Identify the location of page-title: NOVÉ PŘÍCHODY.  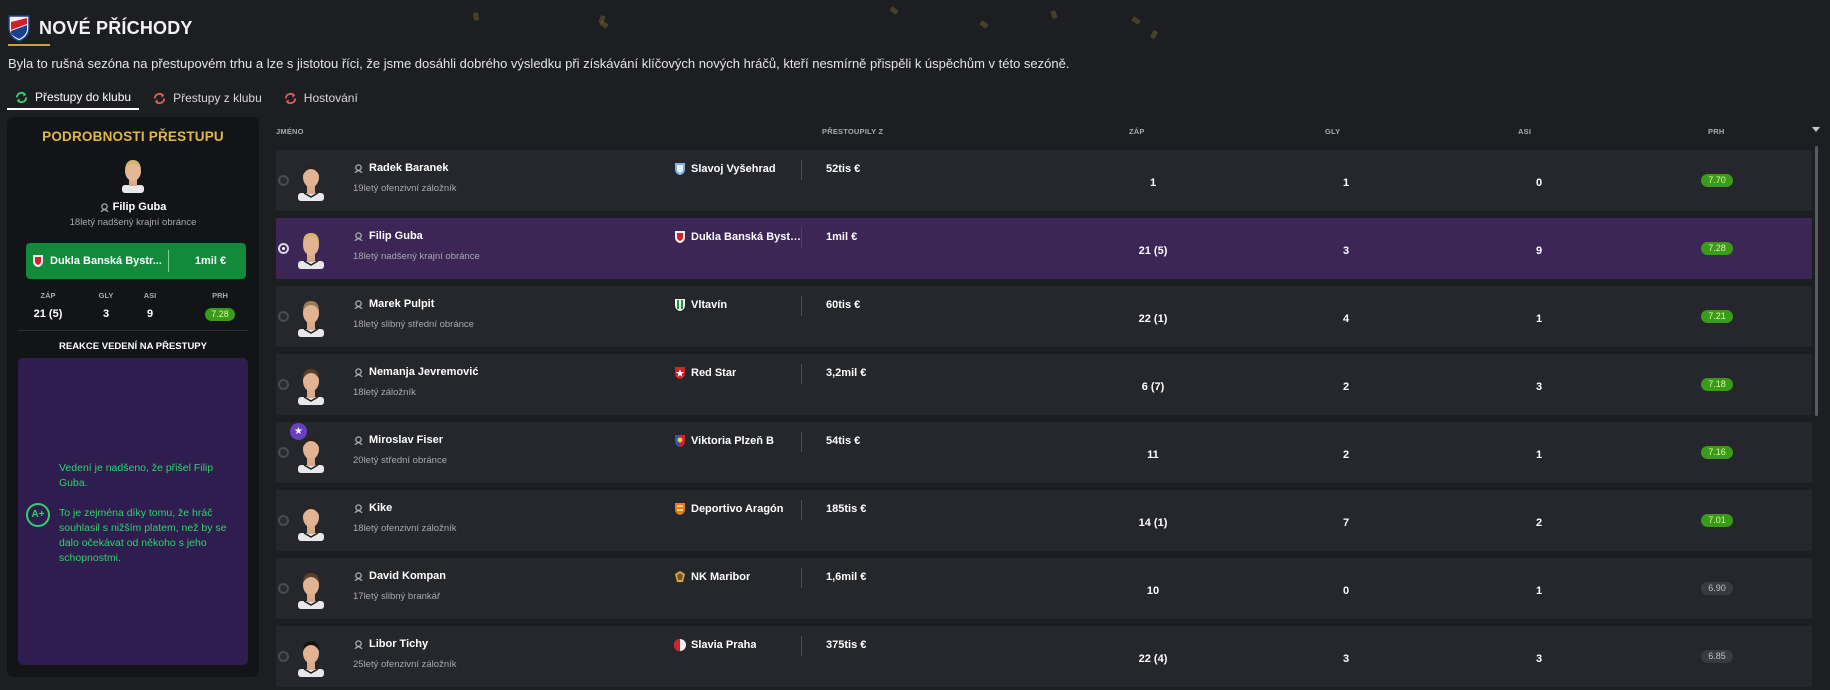
(116, 27).